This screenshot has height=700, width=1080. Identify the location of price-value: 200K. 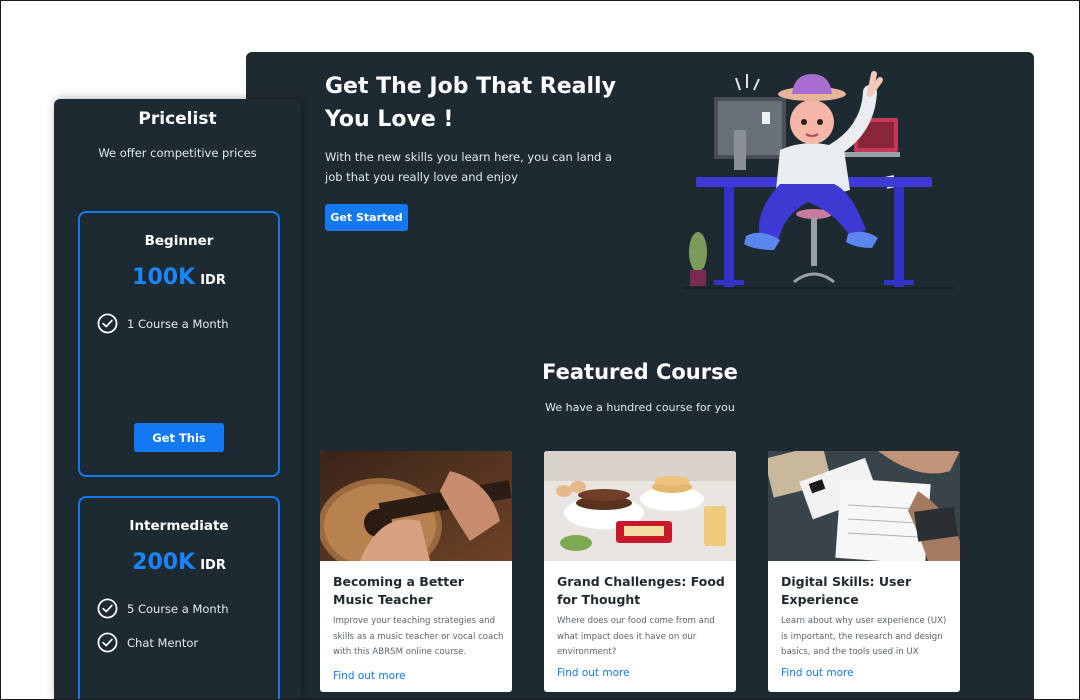
(164, 562).